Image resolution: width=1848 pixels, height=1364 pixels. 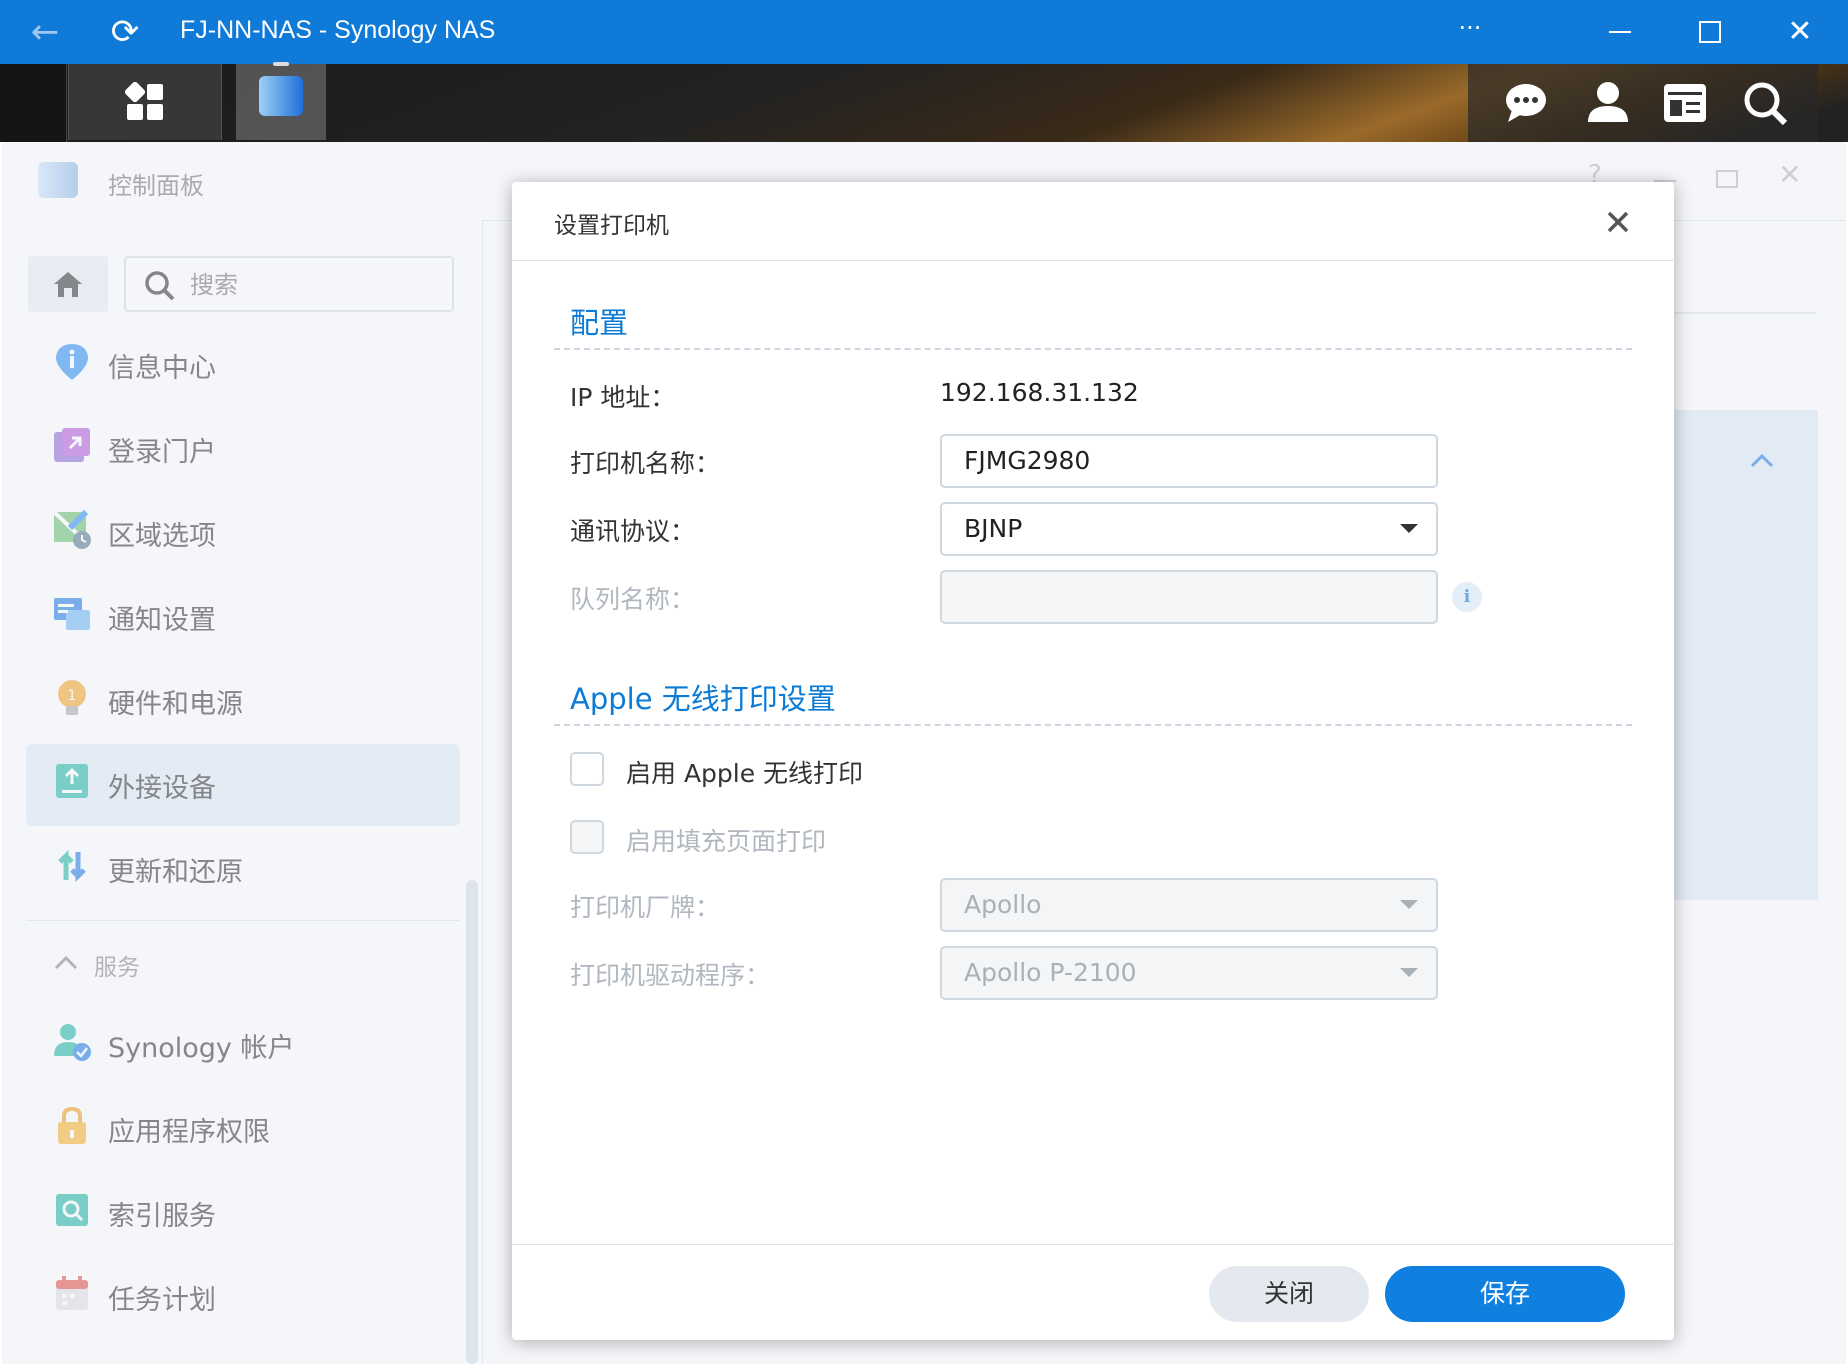 I want to click on control-panel-task-icon, so click(x=281, y=96).